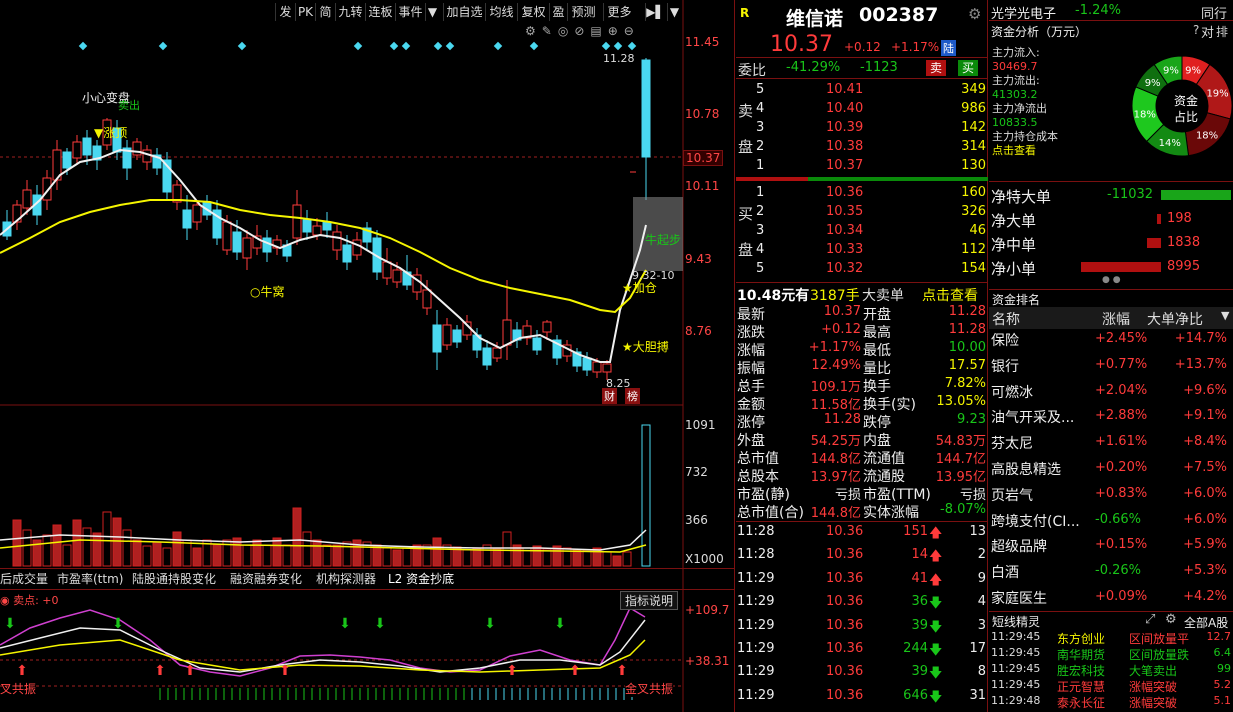  What do you see at coordinates (1196, 30) in the screenshot?
I see `help-icon: ?` at bounding box center [1196, 30].